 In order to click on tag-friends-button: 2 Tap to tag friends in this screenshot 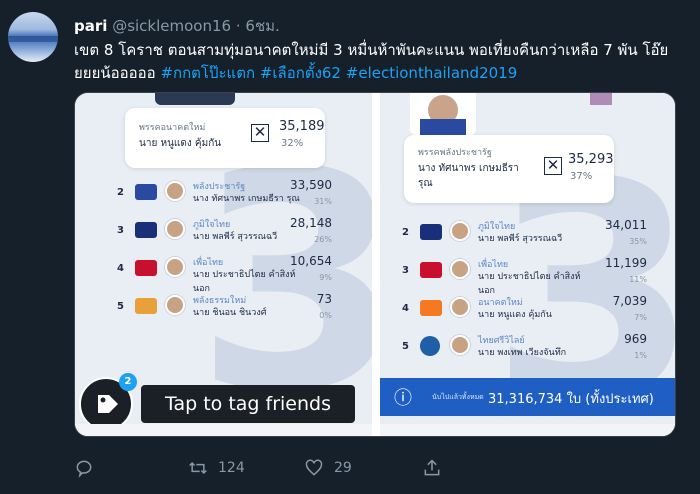, I will do `click(217, 402)`.